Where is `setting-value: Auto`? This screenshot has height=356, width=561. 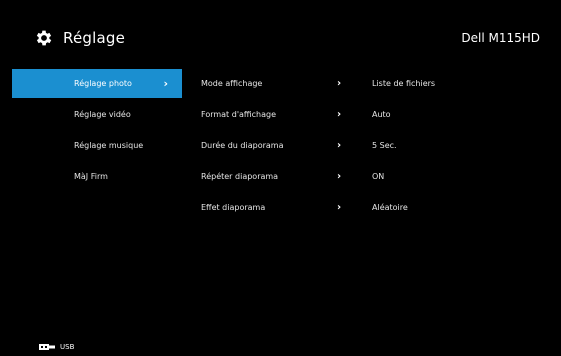 setting-value: Auto is located at coordinates (381, 114).